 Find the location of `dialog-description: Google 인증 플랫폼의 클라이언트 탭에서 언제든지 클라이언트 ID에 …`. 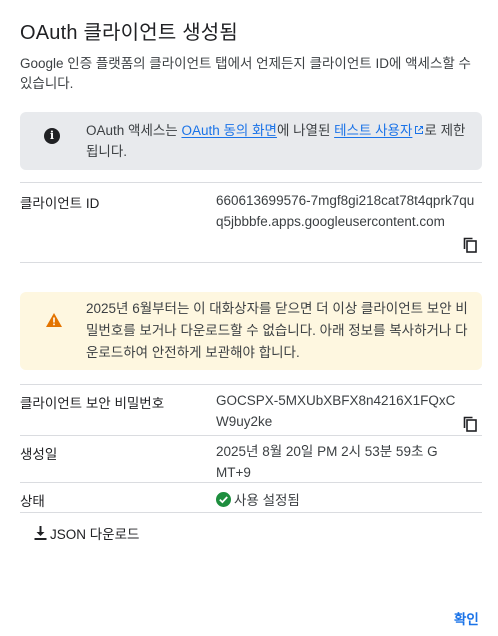

dialog-description: Google 인증 플랫폼의 클라이언트 탭에서 언제든지 클라이언트 ID에 … is located at coordinates (245, 73).